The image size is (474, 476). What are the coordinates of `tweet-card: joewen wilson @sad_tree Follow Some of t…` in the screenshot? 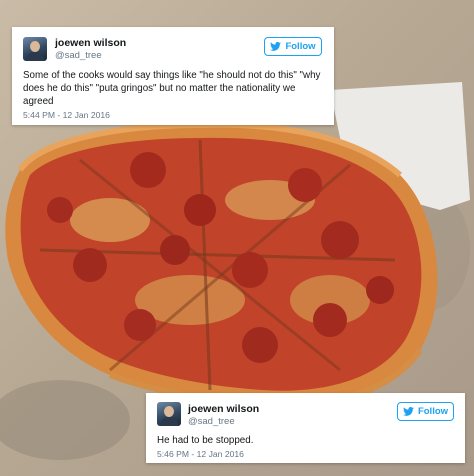 It's located at (173, 76).